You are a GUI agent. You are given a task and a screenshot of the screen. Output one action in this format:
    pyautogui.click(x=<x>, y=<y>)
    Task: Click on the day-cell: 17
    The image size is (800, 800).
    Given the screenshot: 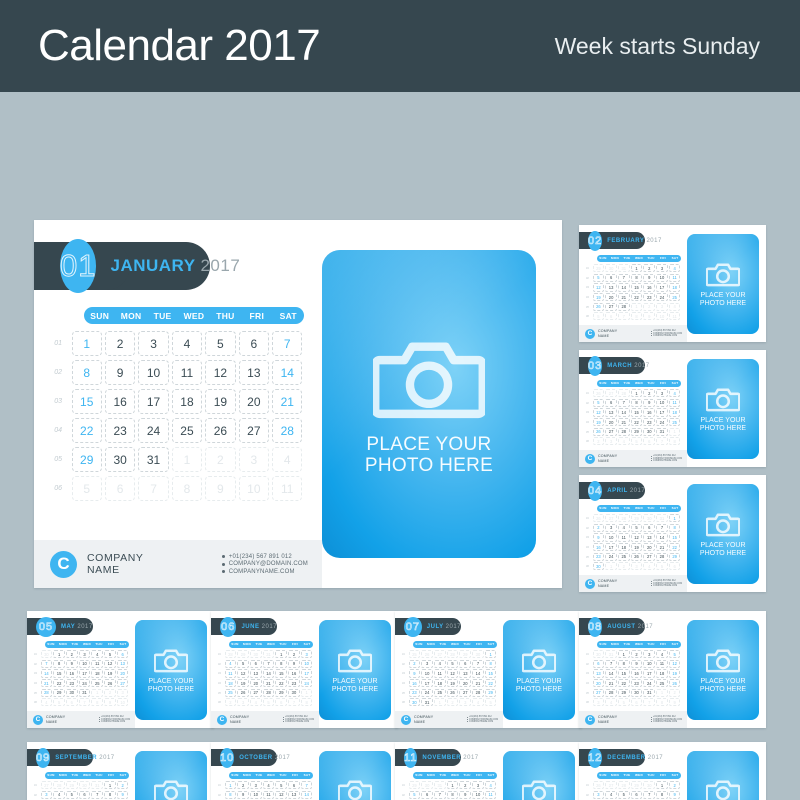 What is the action you would take?
    pyautogui.click(x=662, y=412)
    